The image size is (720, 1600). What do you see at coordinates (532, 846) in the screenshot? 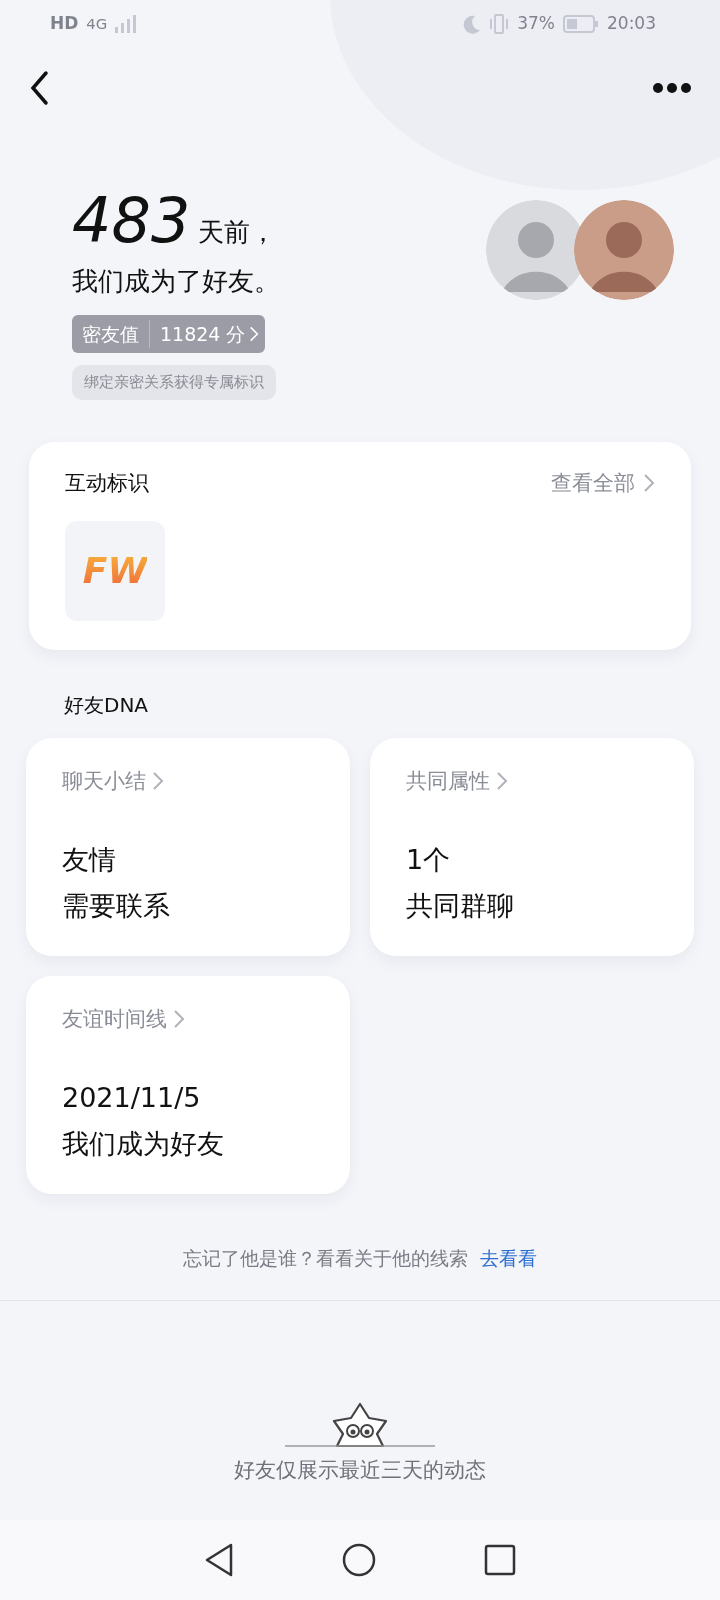
I see `info-card: 共同属性 1个 共同群聊` at bounding box center [532, 846].